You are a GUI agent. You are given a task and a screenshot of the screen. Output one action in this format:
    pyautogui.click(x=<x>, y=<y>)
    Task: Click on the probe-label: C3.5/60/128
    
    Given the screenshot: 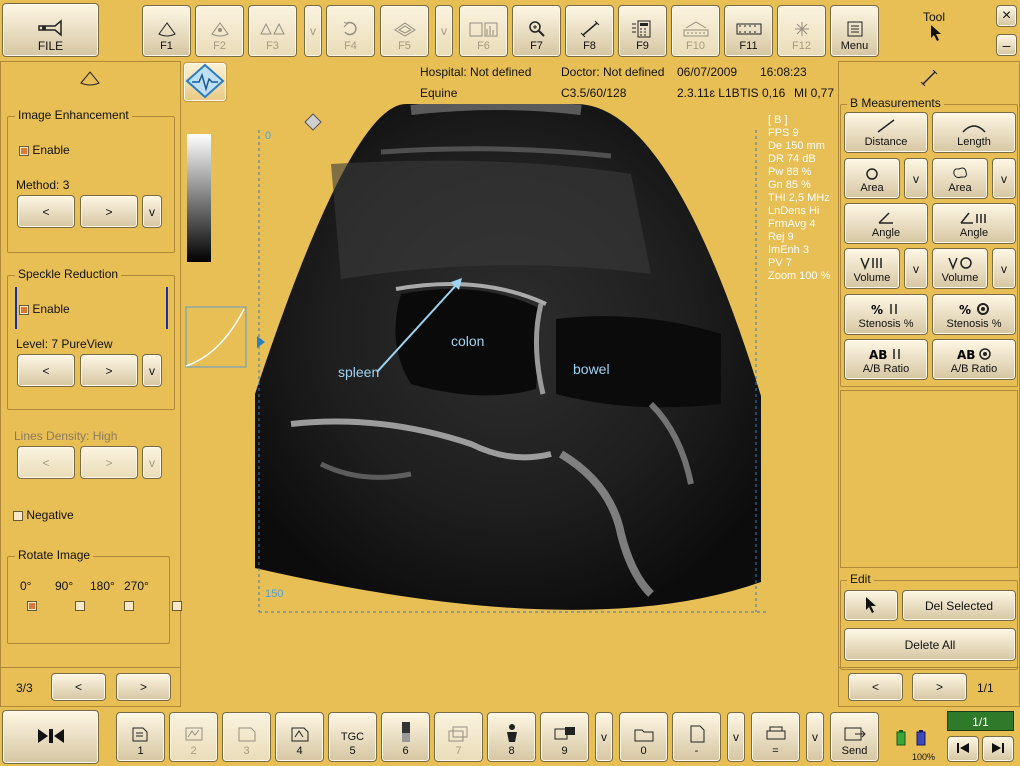 What is the action you would take?
    pyautogui.click(x=594, y=93)
    